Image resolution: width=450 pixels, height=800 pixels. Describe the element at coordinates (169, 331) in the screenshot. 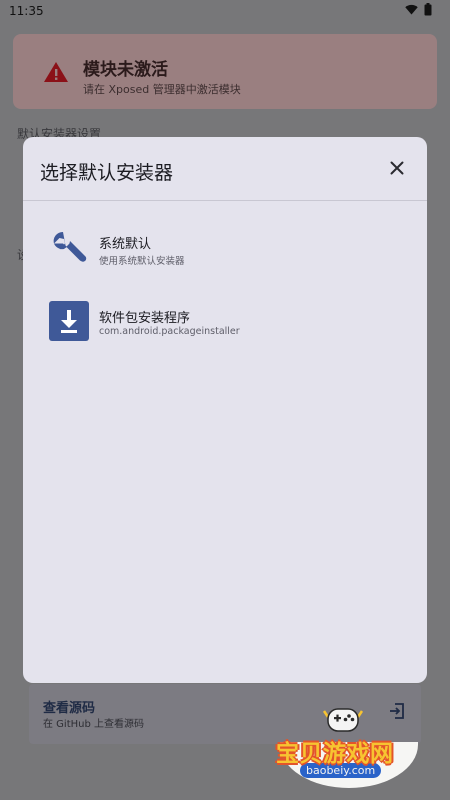

I see `option-subtitle: com.android.packageinstaller` at that location.